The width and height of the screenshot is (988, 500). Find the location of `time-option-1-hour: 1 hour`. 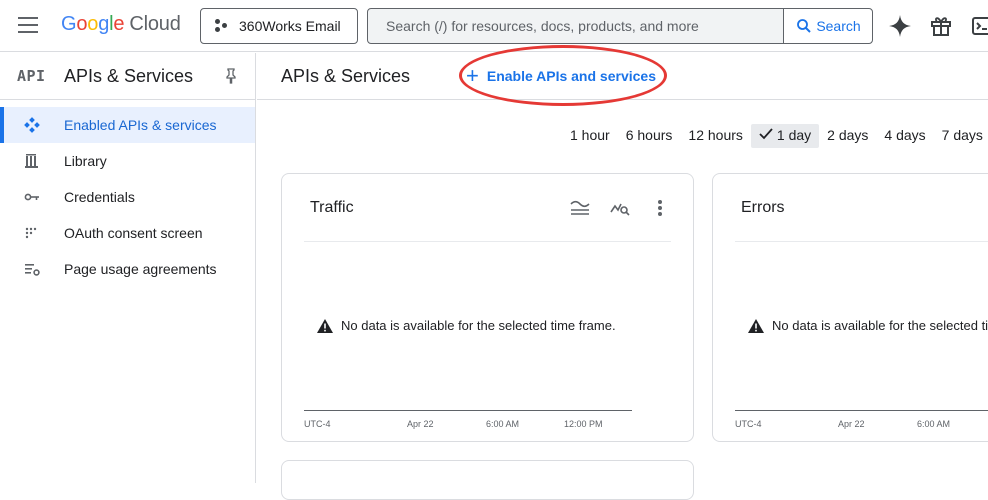

time-option-1-hour: 1 hour is located at coordinates (590, 136).